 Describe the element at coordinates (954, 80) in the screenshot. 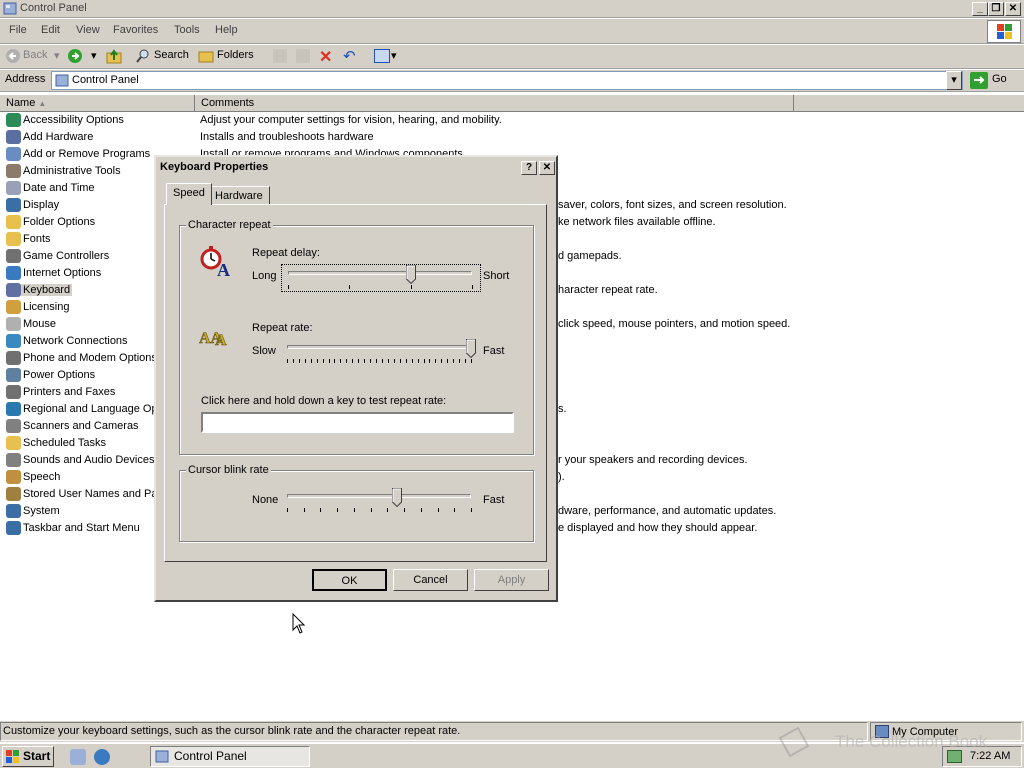

I see `address-dropdown-button: ▾` at that location.